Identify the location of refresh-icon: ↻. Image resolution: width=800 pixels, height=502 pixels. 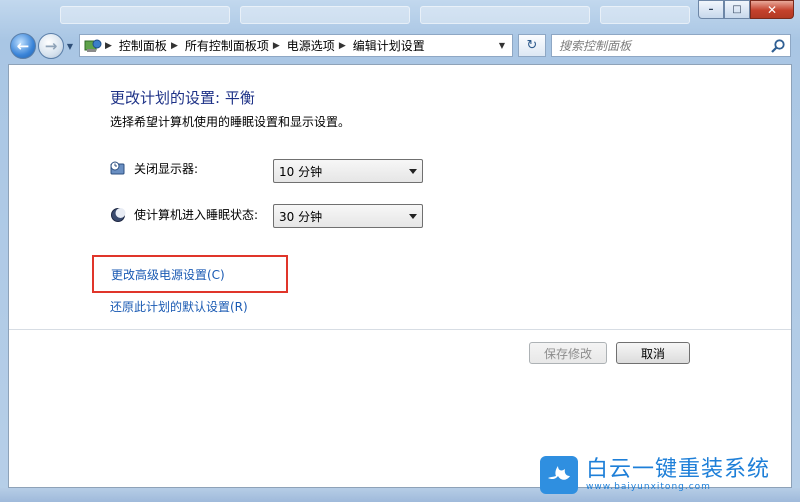
(532, 45).